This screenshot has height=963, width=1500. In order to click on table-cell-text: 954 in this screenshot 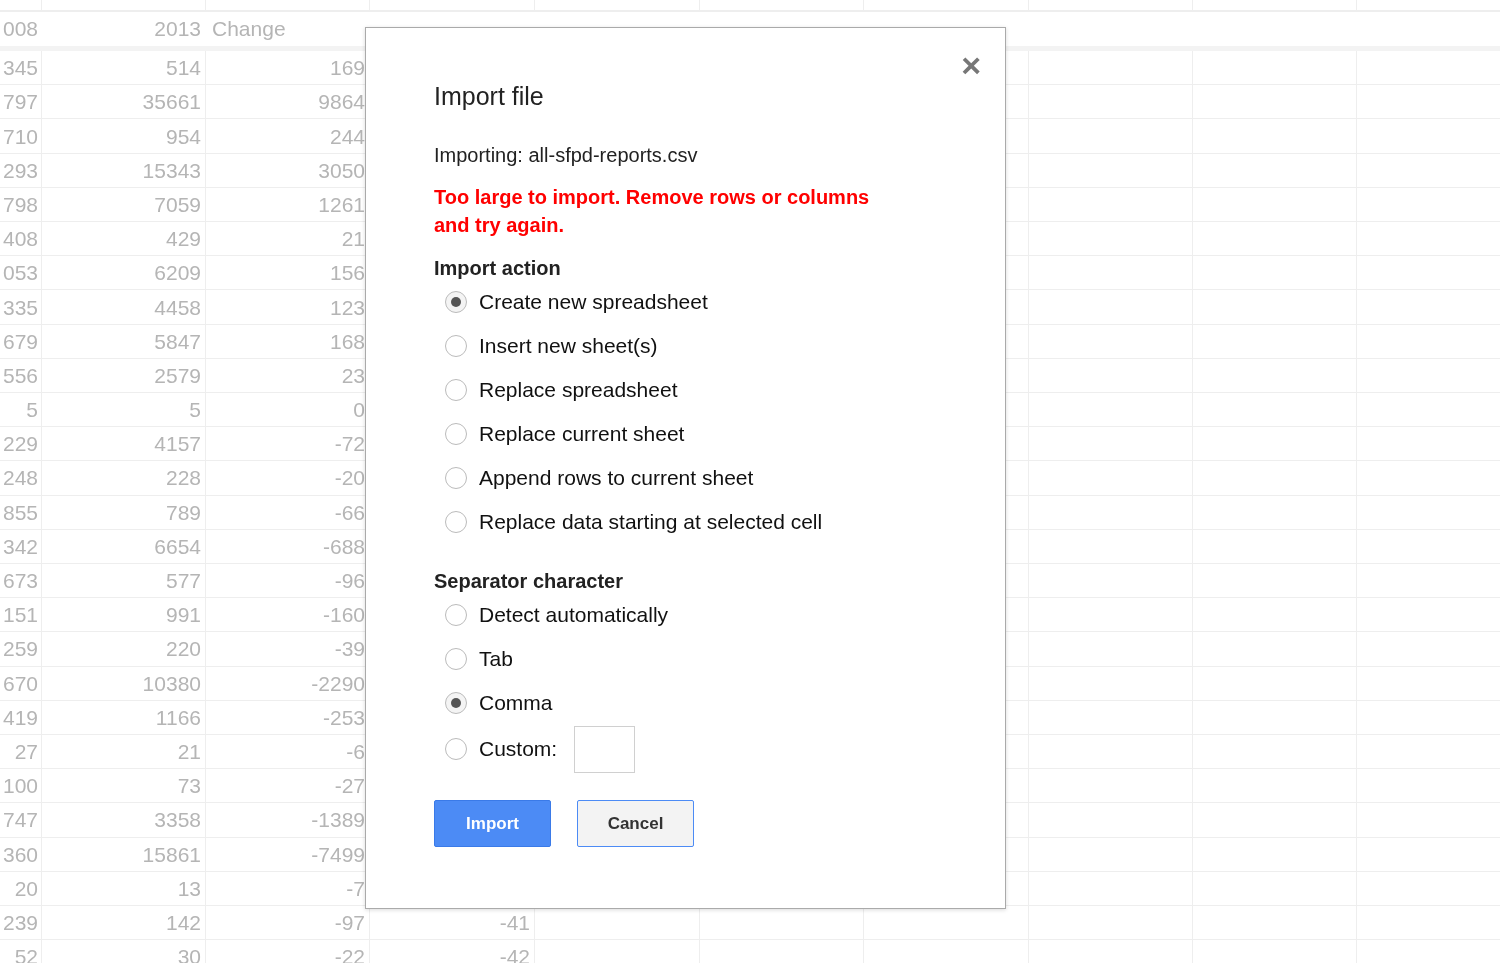, I will do `click(183, 136)`.